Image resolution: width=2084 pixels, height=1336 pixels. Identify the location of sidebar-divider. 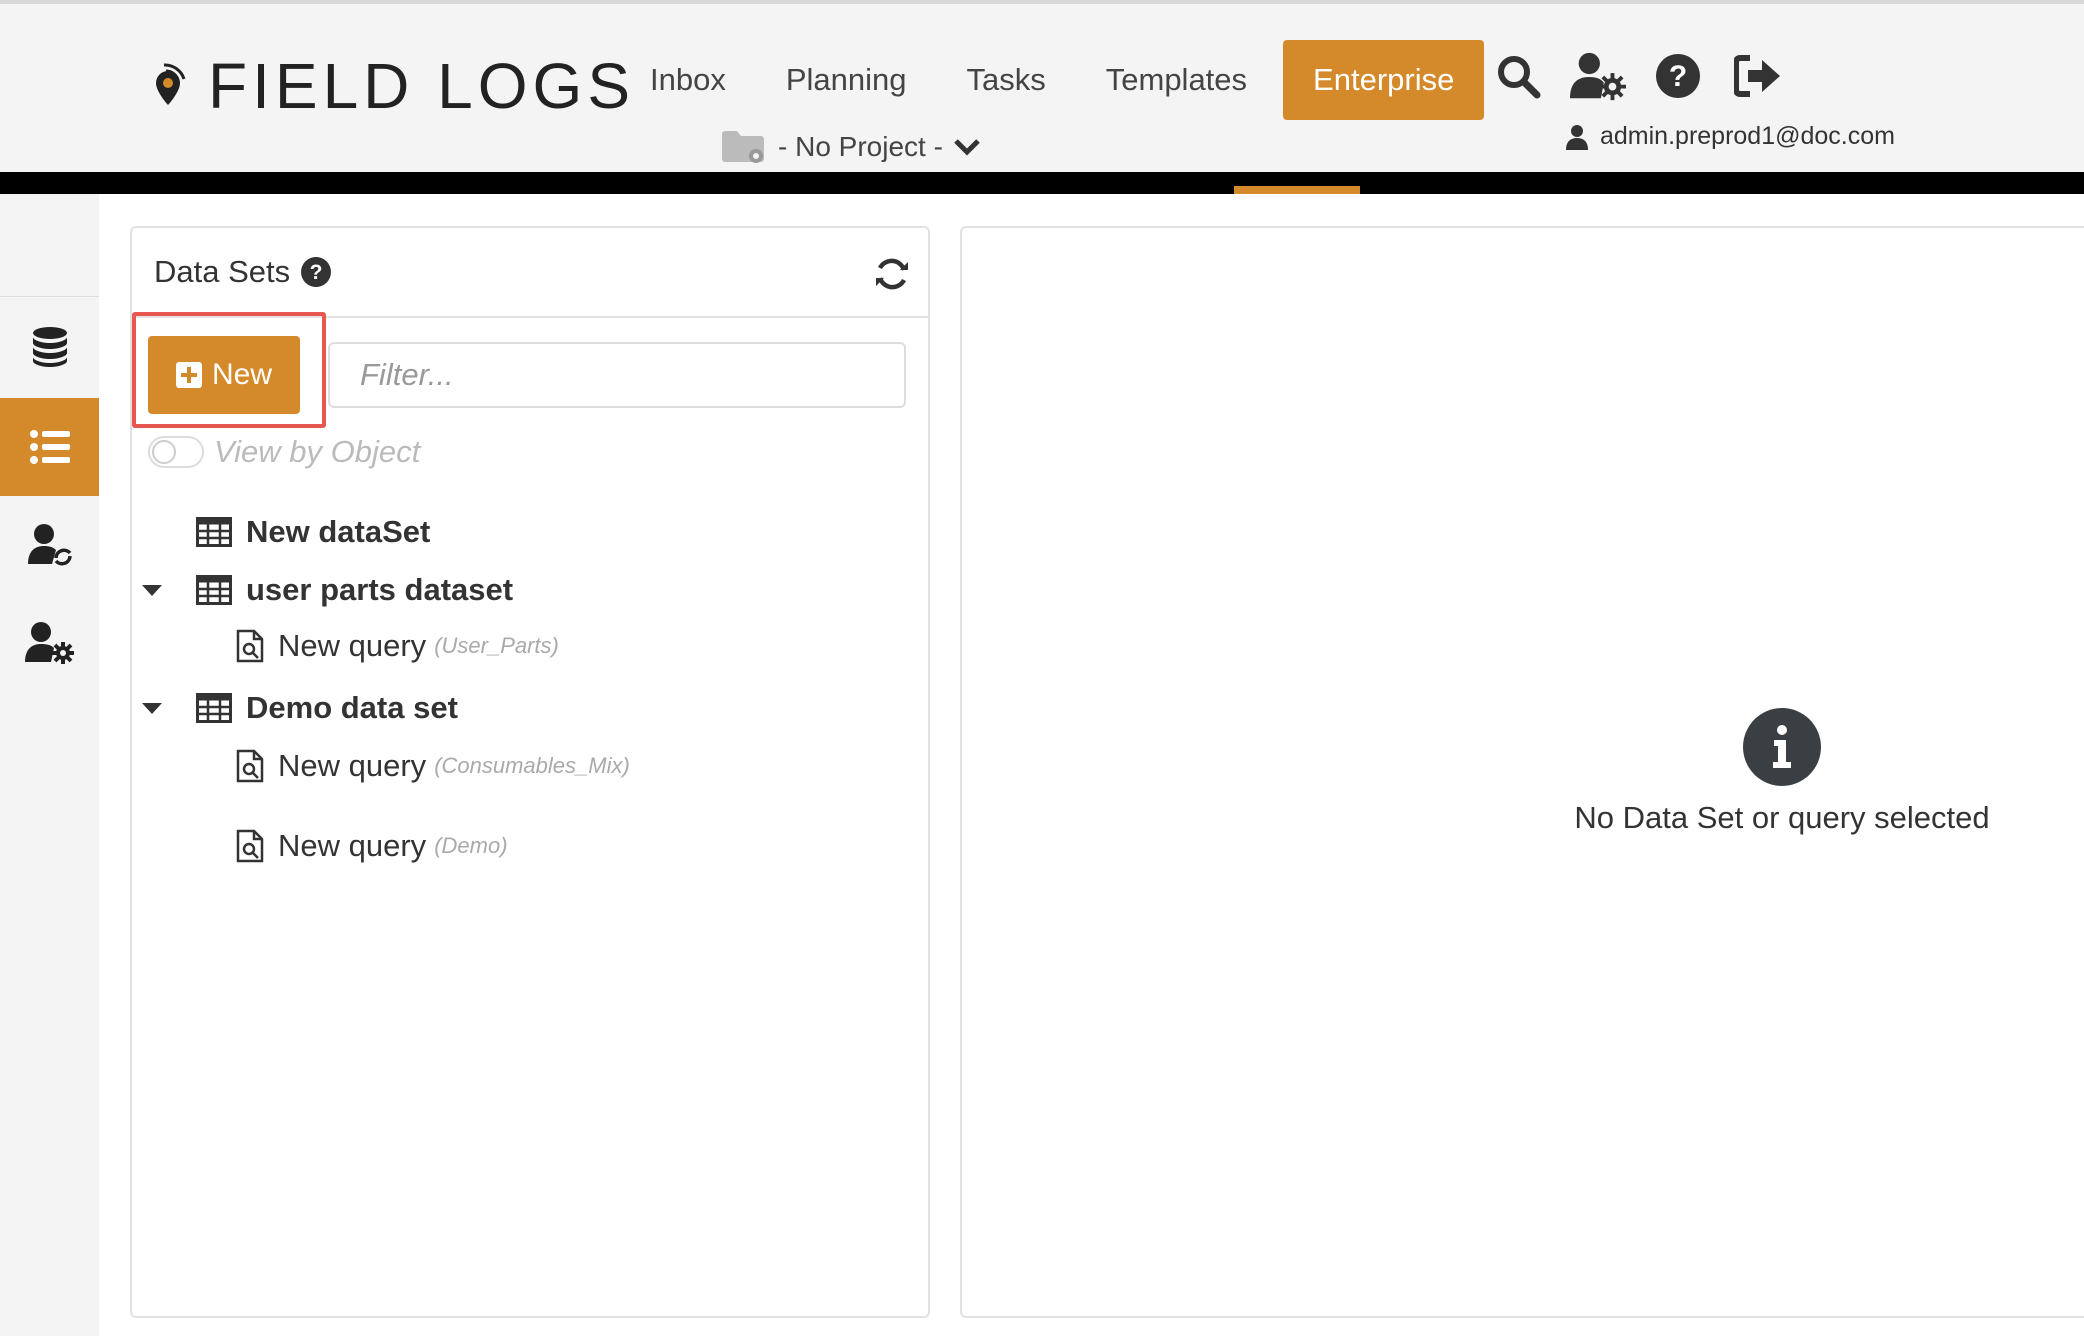
(49, 296).